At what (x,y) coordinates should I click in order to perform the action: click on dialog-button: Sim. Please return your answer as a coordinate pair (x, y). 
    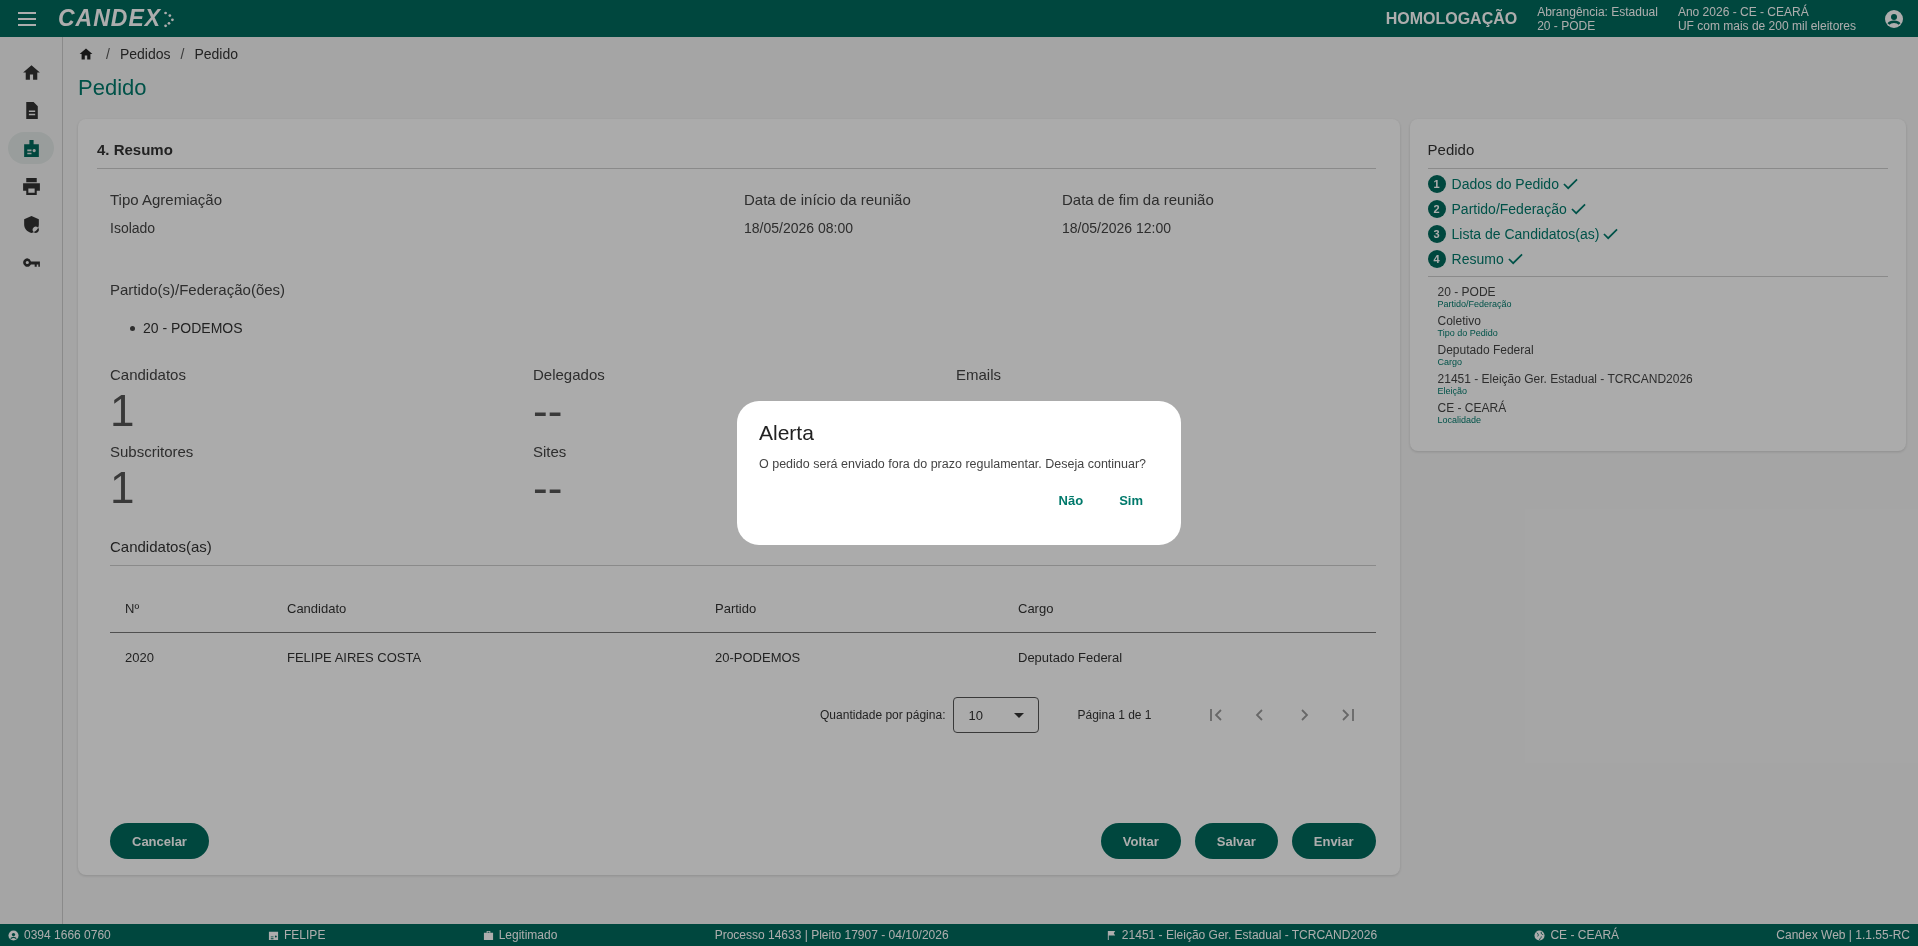
    Looking at the image, I should click on (1131, 500).